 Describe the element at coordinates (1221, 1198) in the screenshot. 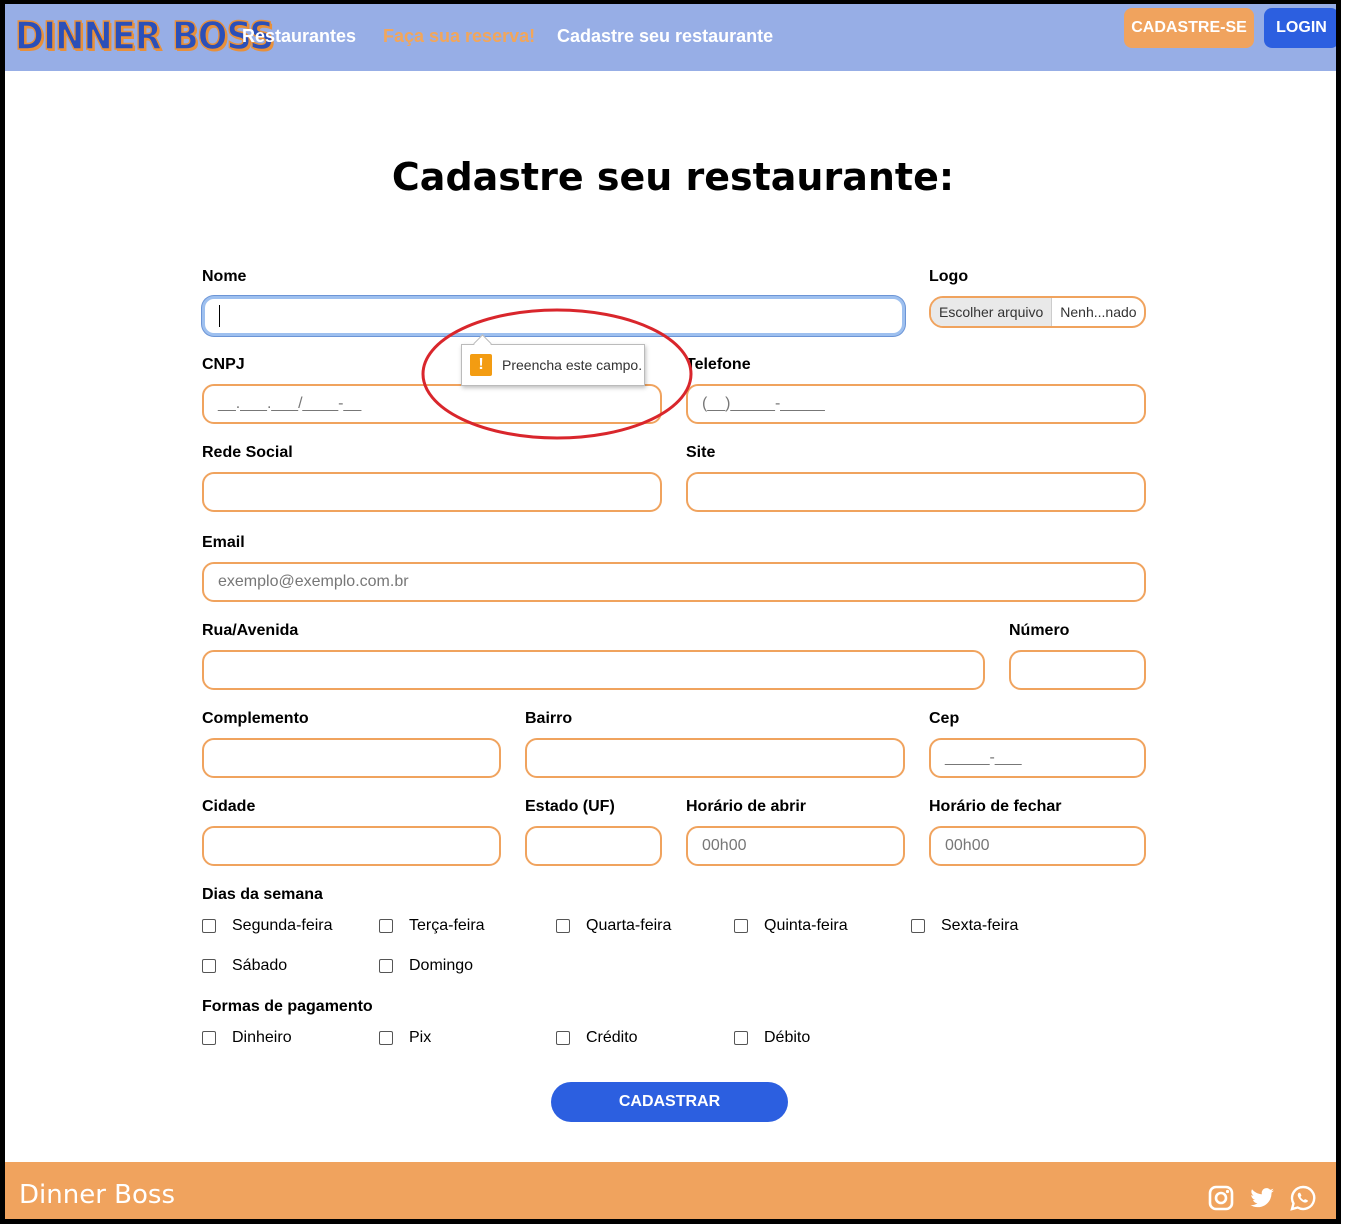

I see `instagram-icon` at that location.